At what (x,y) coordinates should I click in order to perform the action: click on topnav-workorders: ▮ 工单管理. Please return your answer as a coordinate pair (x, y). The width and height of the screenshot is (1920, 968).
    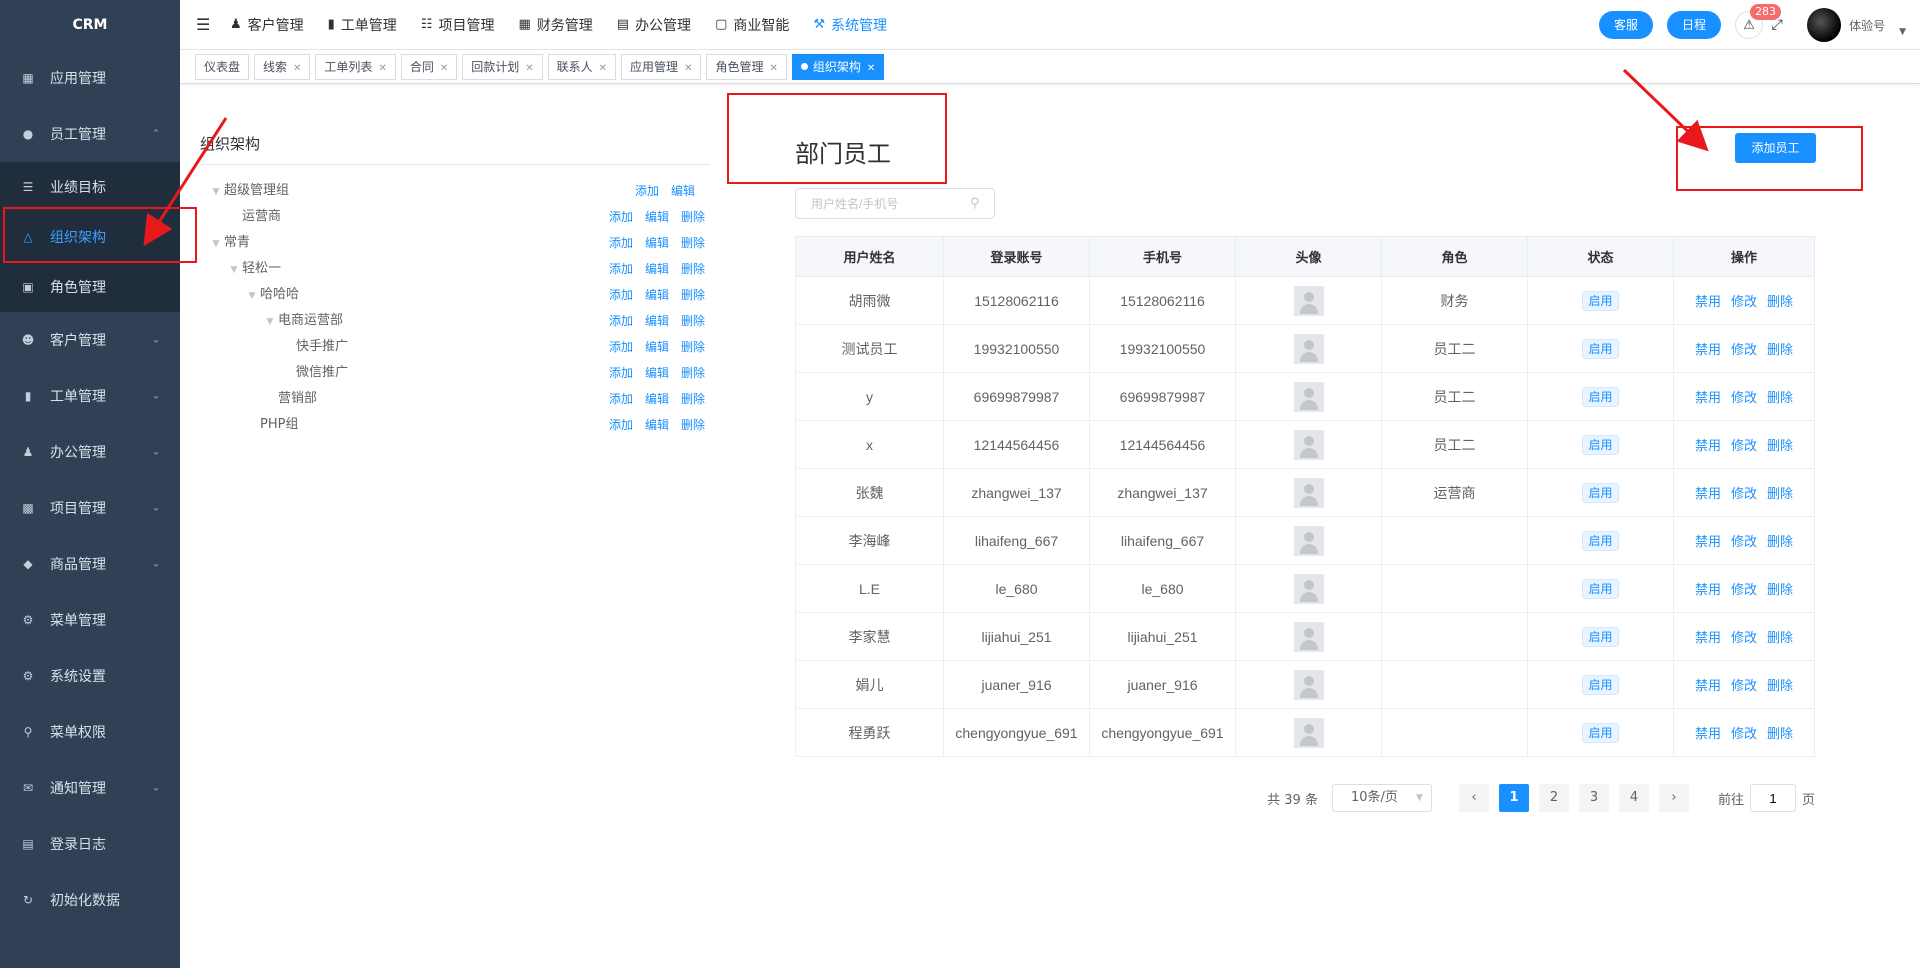
    Looking at the image, I should click on (362, 25).